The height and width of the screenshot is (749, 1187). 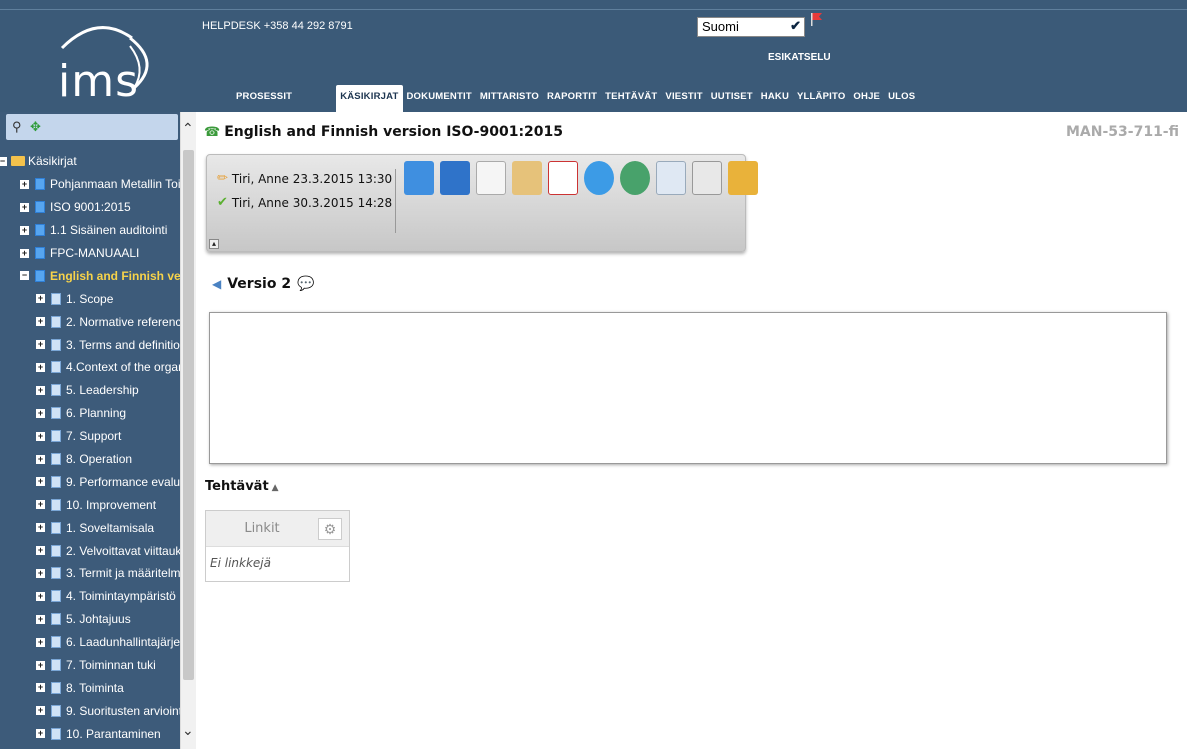 What do you see at coordinates (455, 178) in the screenshot?
I see `copy-icon` at bounding box center [455, 178].